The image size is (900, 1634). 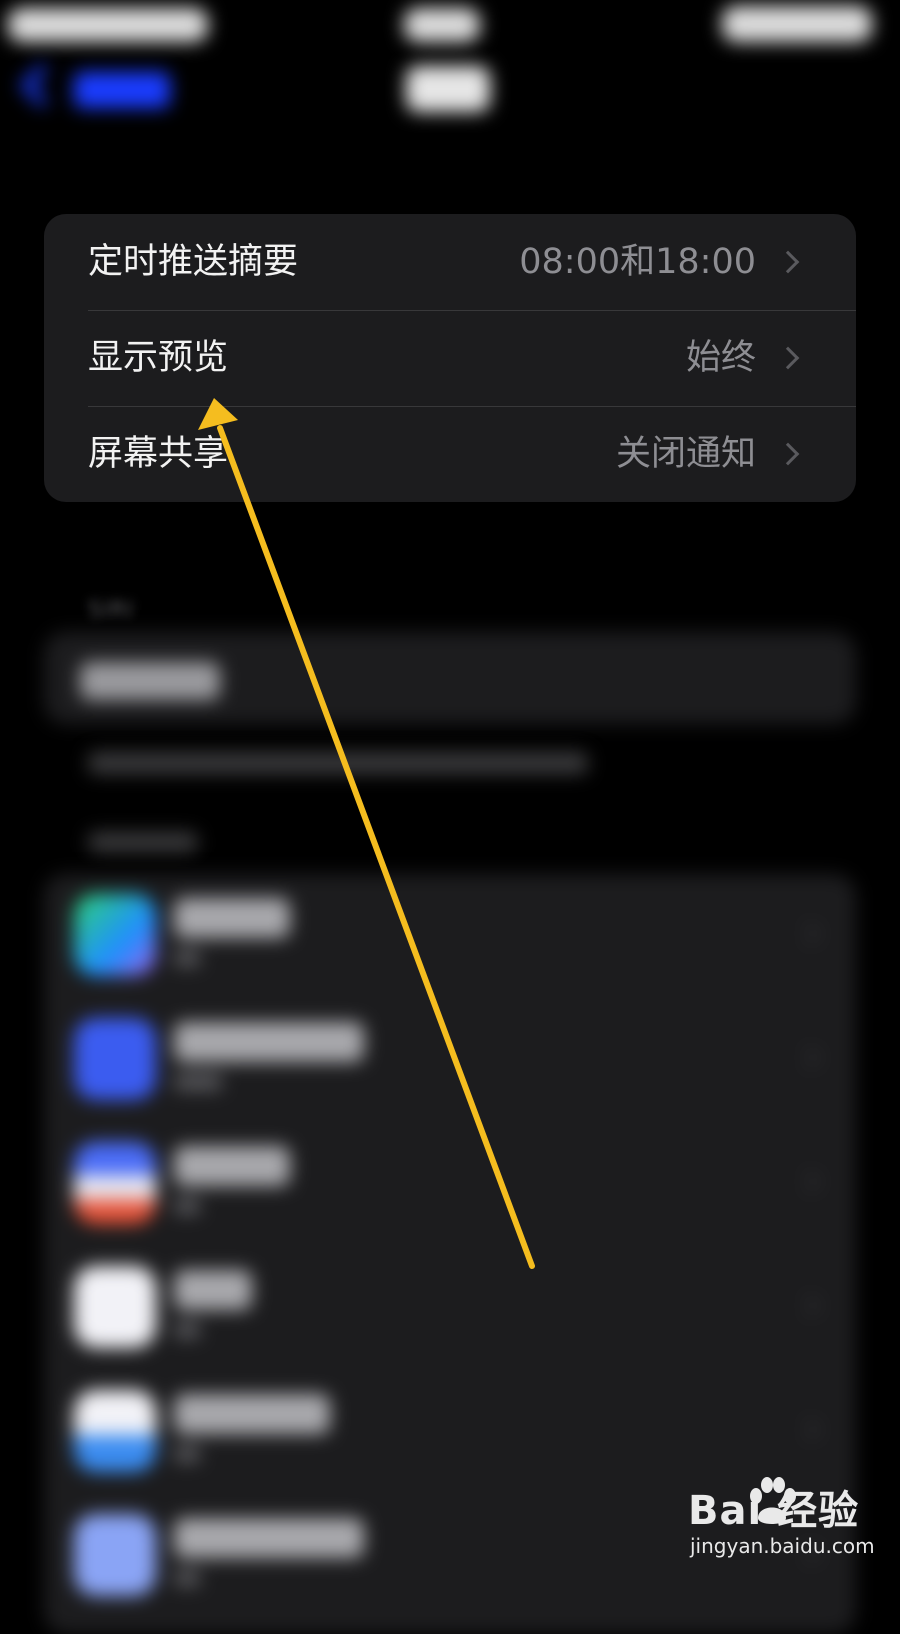 I want to click on app-list-header, so click(x=143, y=842).